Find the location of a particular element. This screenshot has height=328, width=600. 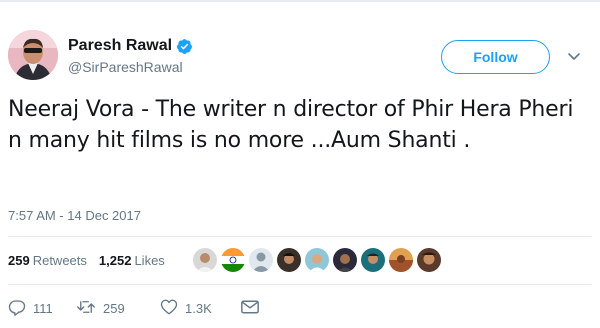

user-names: Paresh Rawal @SirPareshRawal is located at coordinates (130, 55).